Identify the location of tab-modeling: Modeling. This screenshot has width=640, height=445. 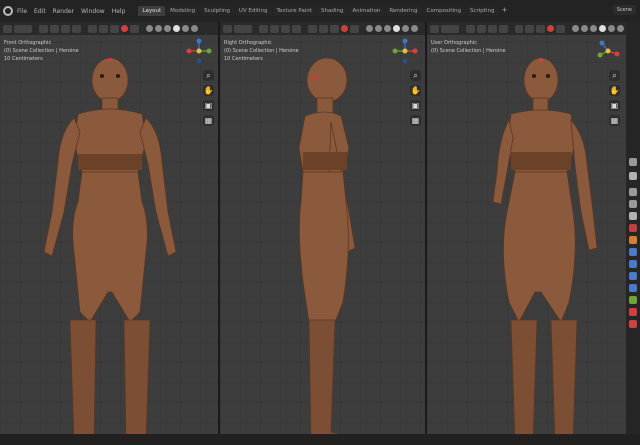
(183, 11).